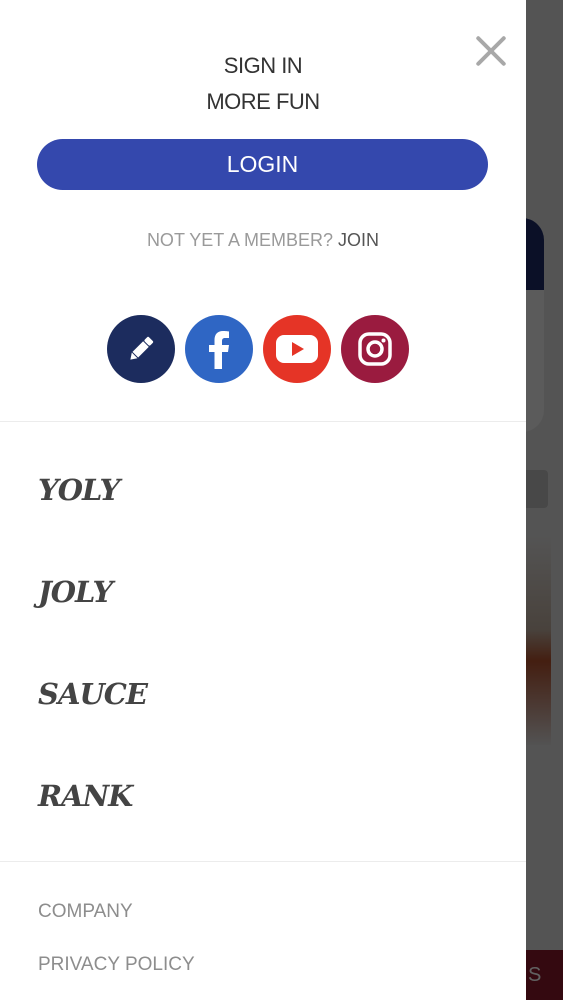  What do you see at coordinates (297, 349) in the screenshot?
I see `youtube-icon` at bounding box center [297, 349].